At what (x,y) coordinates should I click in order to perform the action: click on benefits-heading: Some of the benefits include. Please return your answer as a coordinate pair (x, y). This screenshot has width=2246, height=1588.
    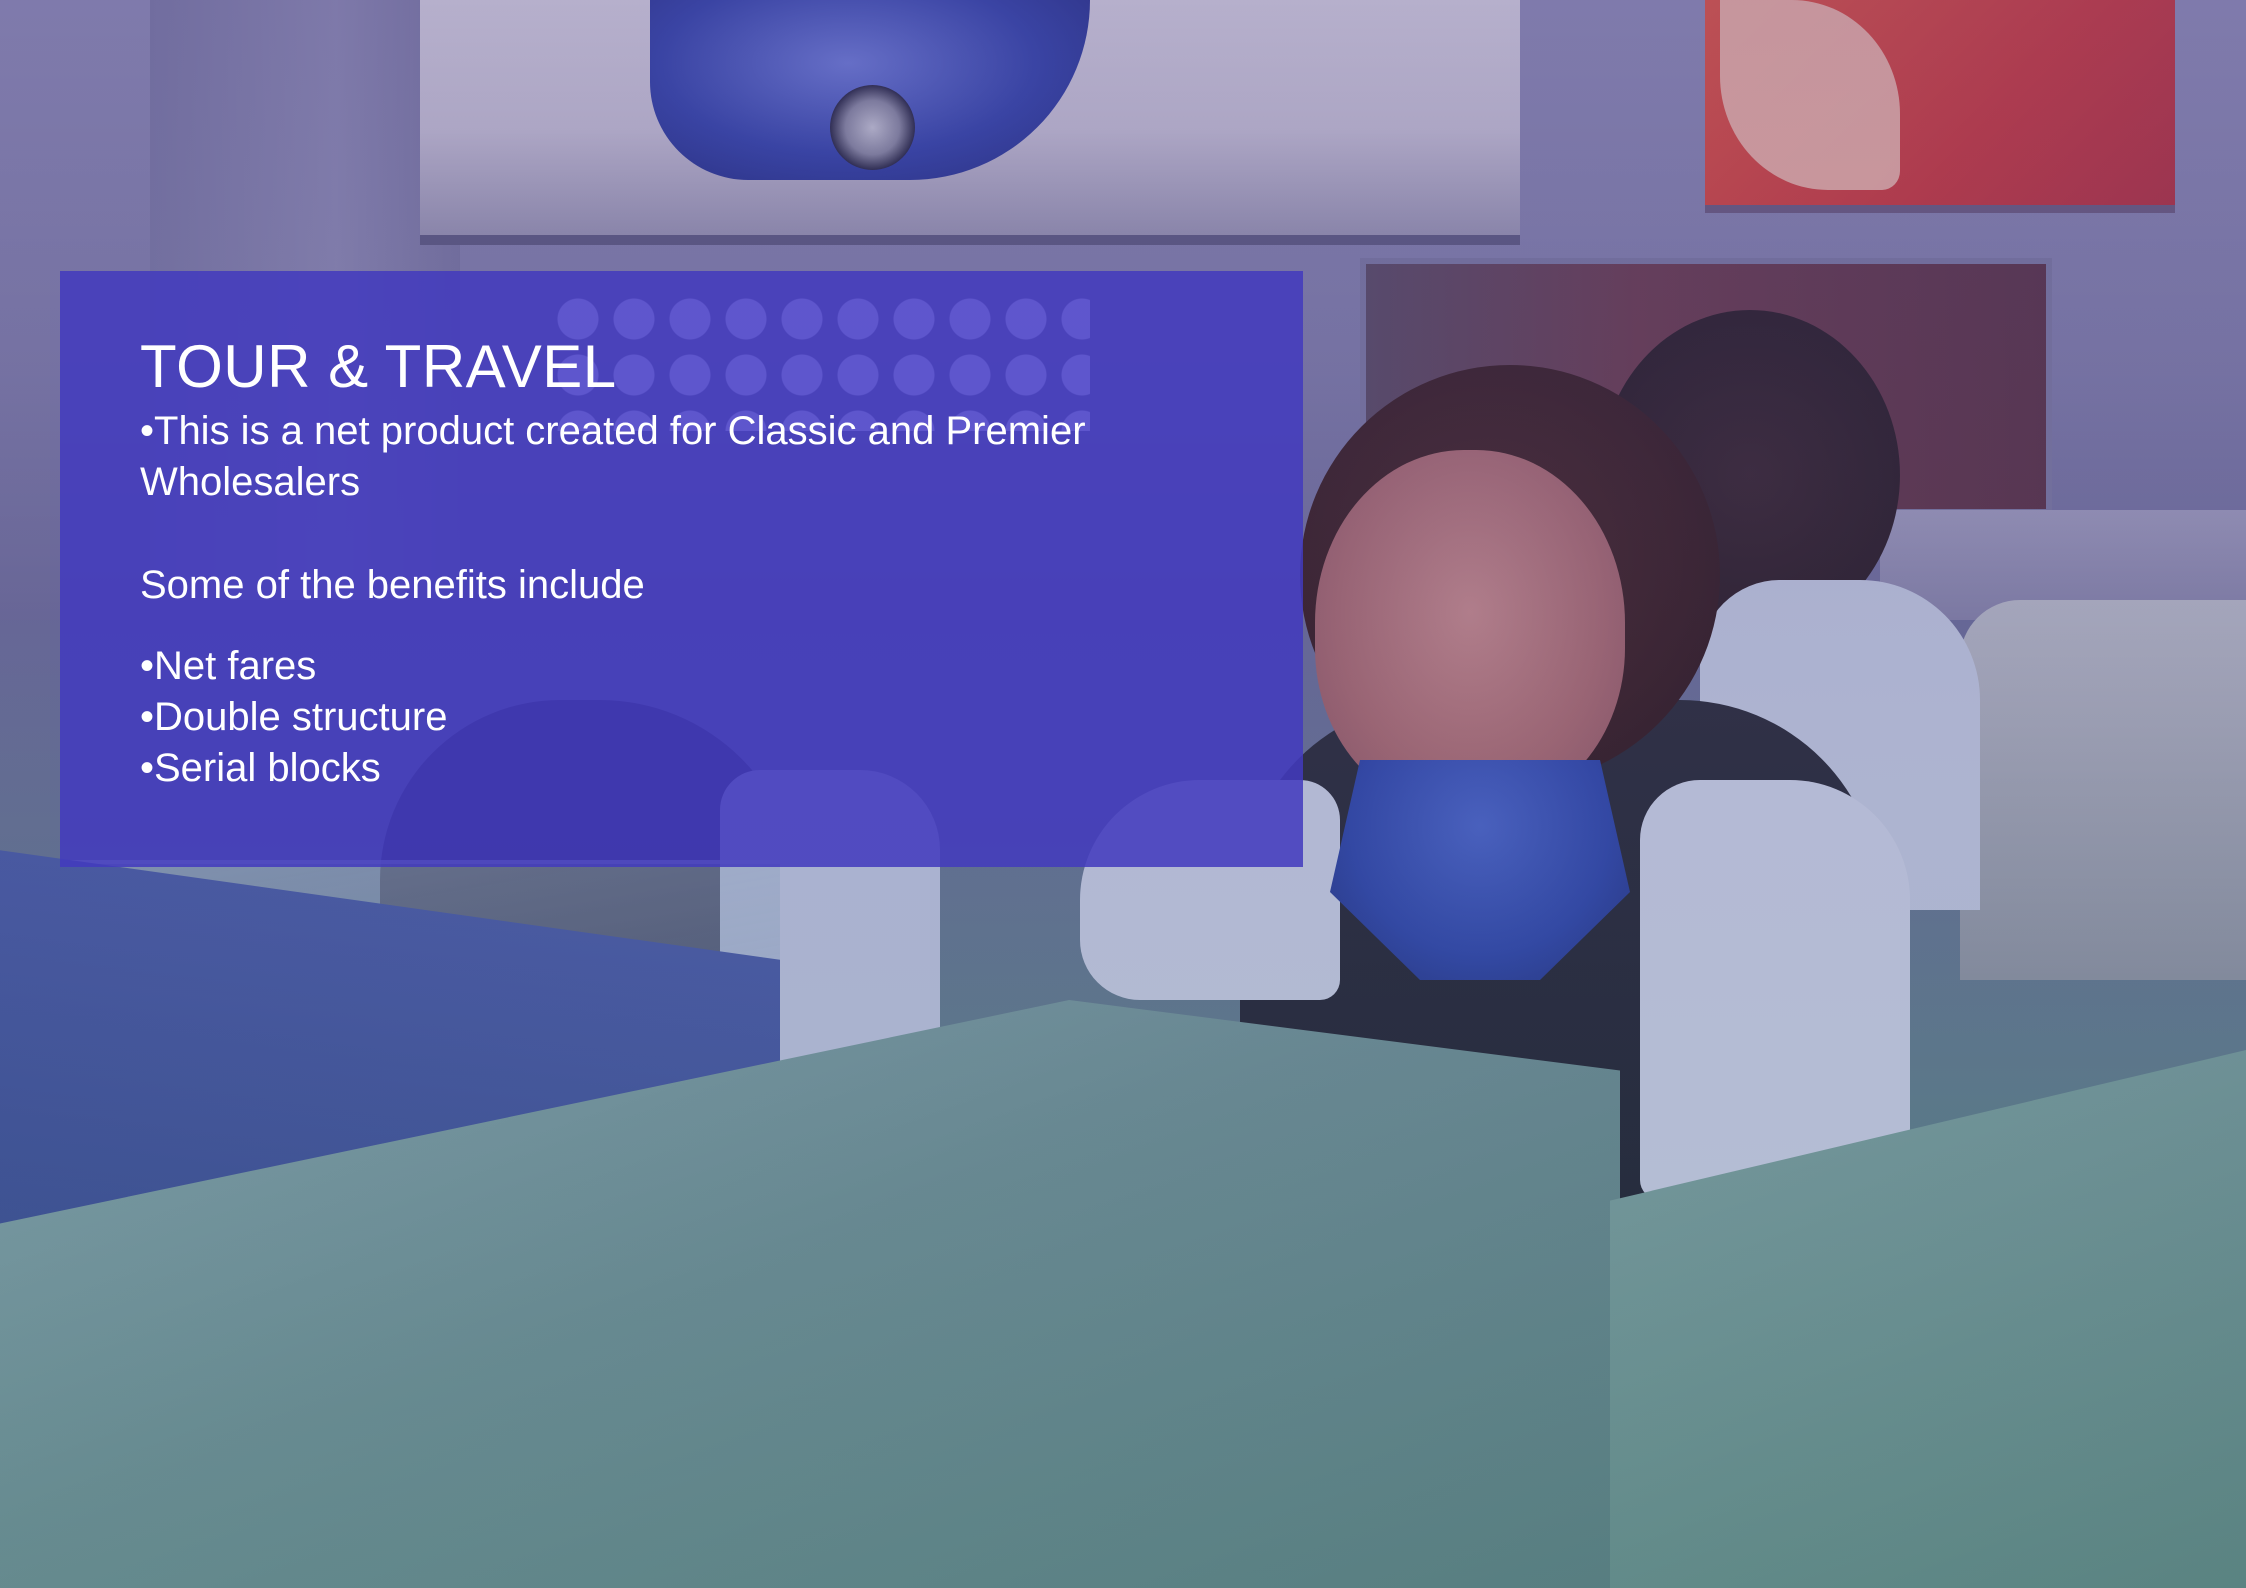
    Looking at the image, I should click on (392, 585).